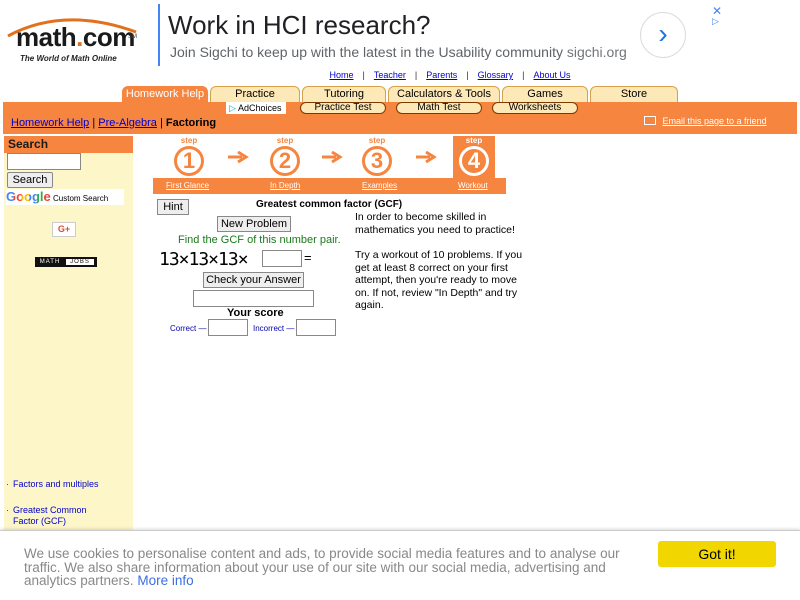 Image resolution: width=800 pixels, height=600 pixels. I want to click on step-1: step 1, so click(189, 157).